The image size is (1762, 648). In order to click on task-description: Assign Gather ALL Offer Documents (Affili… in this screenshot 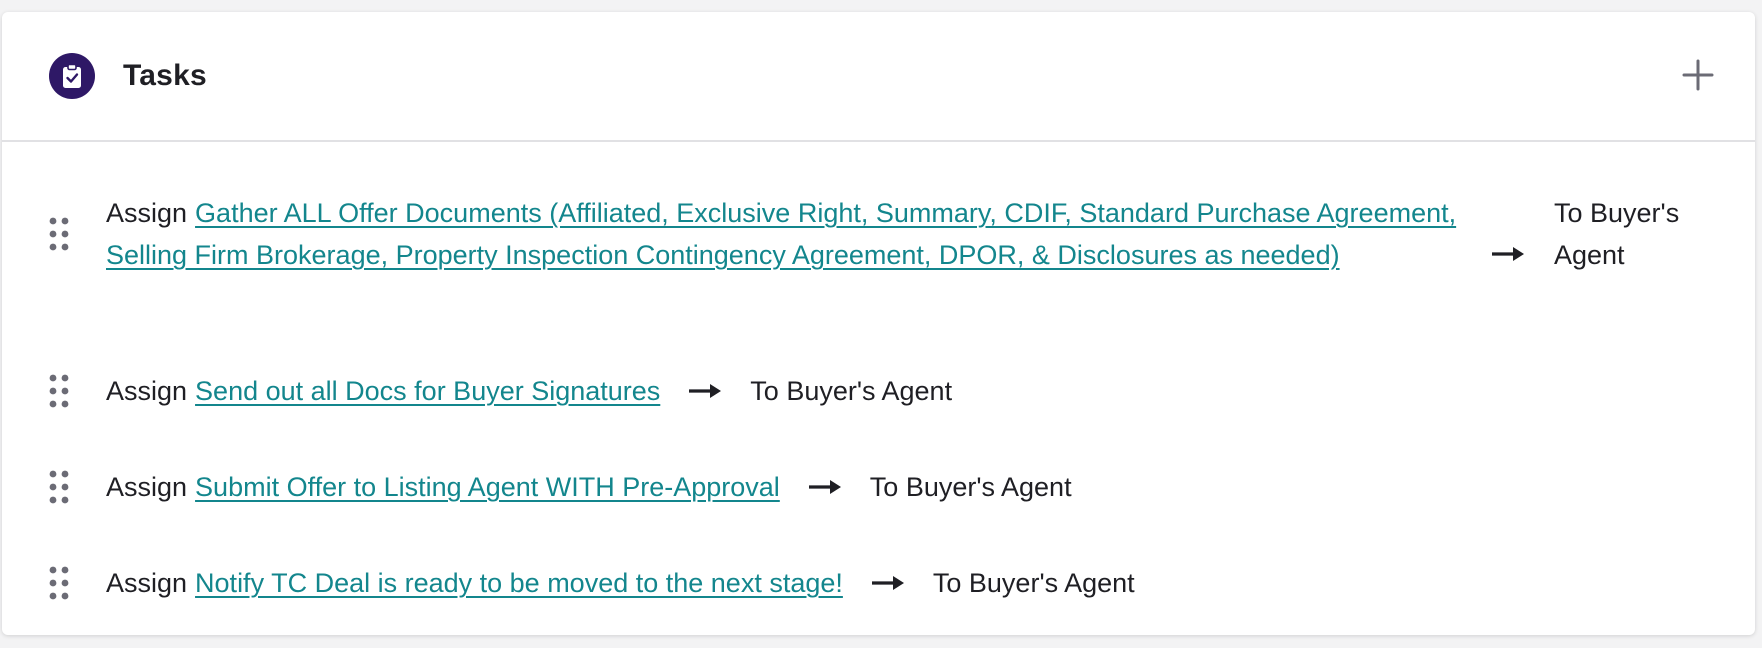, I will do `click(786, 234)`.